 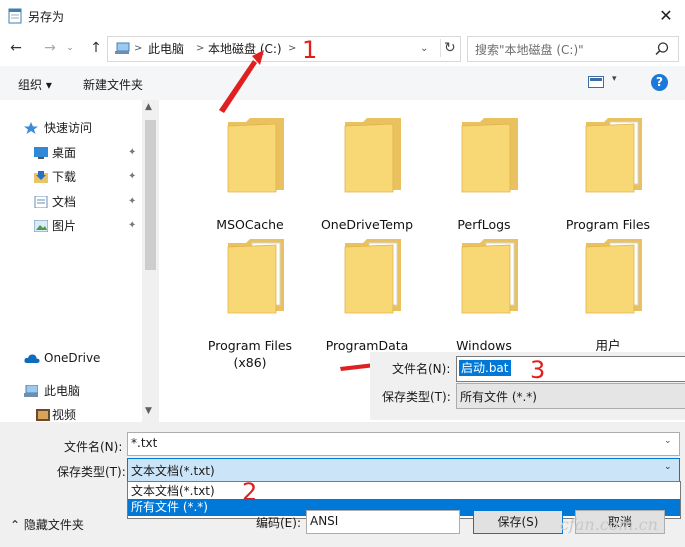 I want to click on sidebar-item-onedrive: OneDrive, so click(x=71, y=358).